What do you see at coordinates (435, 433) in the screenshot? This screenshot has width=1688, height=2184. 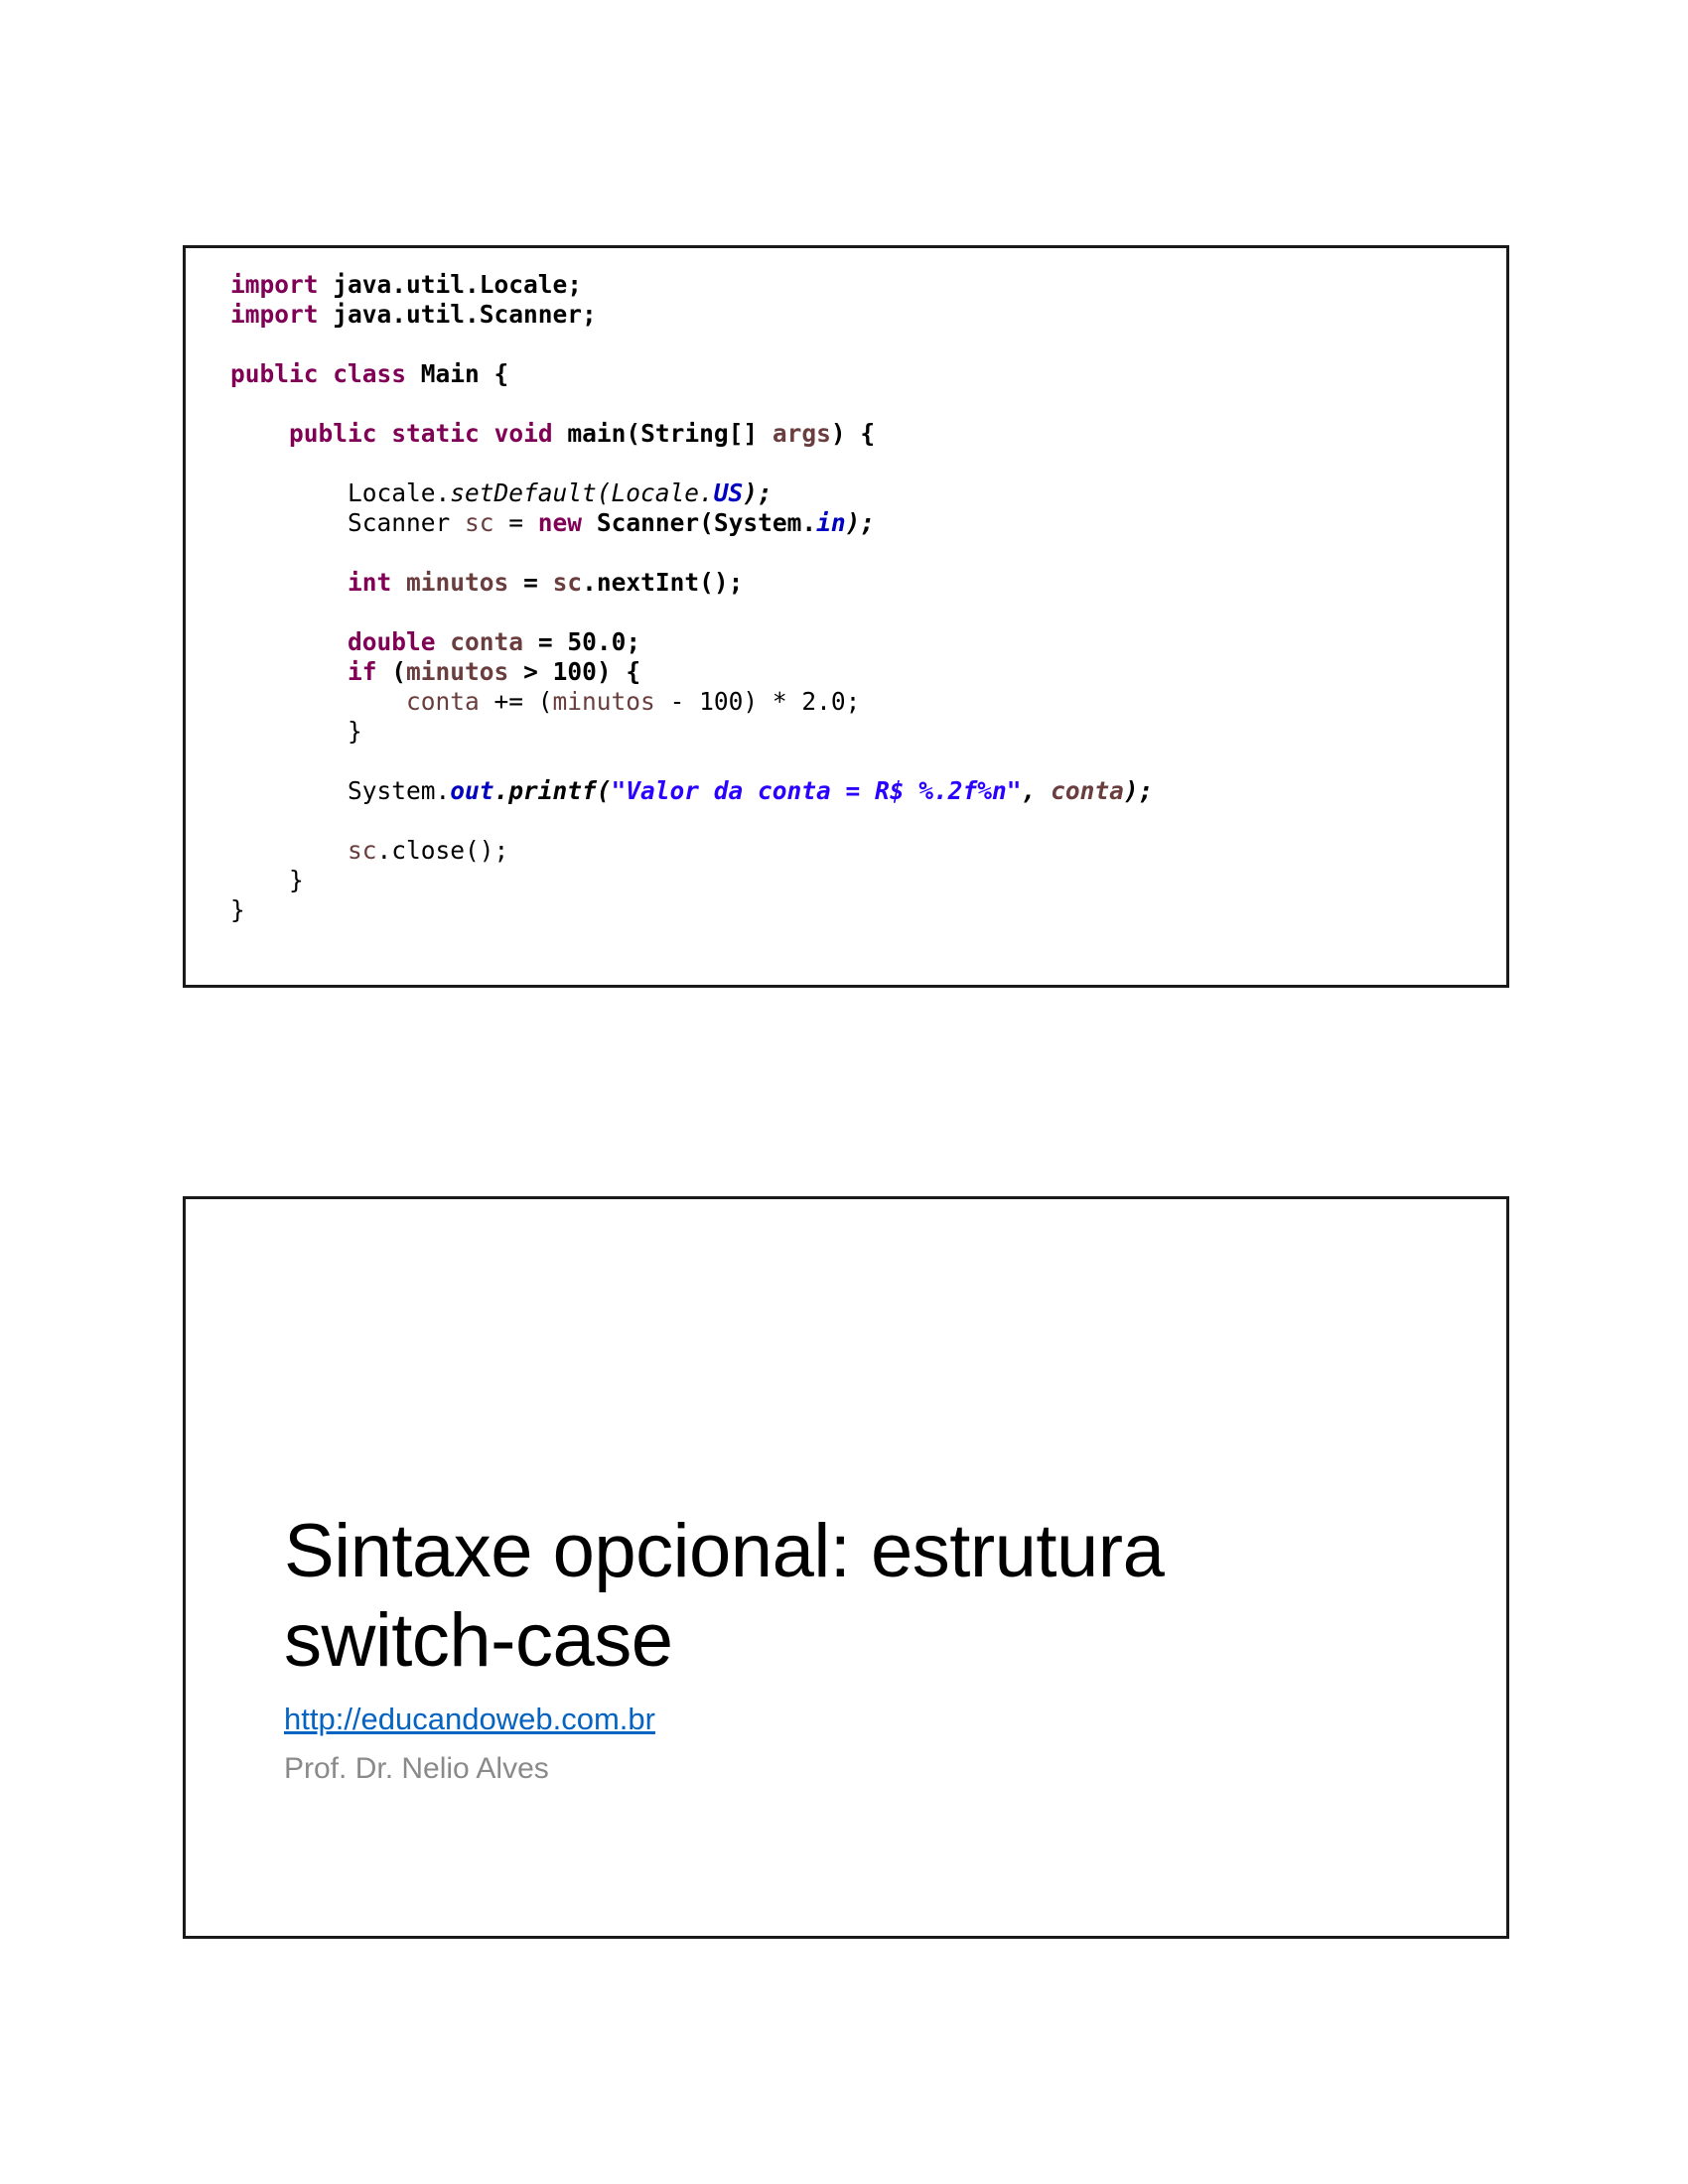 I see `code-token: static` at bounding box center [435, 433].